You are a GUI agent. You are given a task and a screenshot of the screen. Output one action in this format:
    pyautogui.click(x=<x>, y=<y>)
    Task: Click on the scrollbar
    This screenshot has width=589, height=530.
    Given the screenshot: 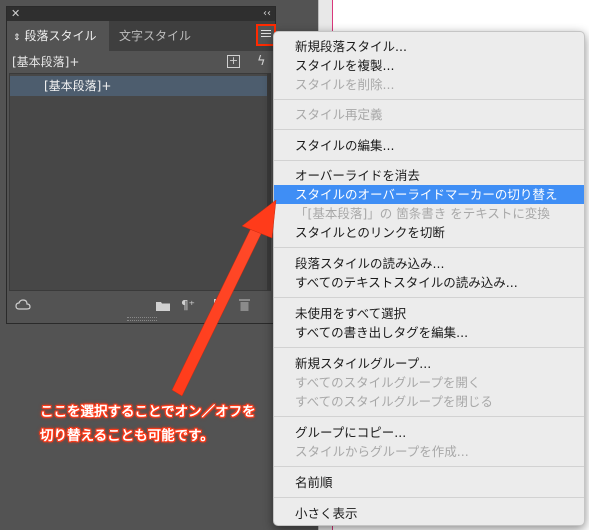 What is the action you would take?
    pyautogui.click(x=268, y=182)
    